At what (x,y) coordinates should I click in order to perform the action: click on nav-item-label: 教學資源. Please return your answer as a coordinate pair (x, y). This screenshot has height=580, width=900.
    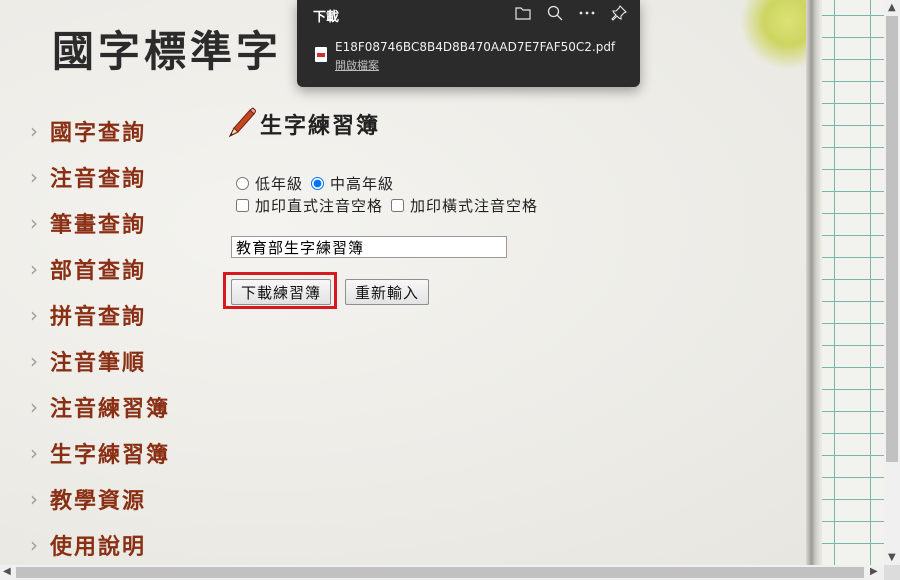
    Looking at the image, I should click on (98, 501).